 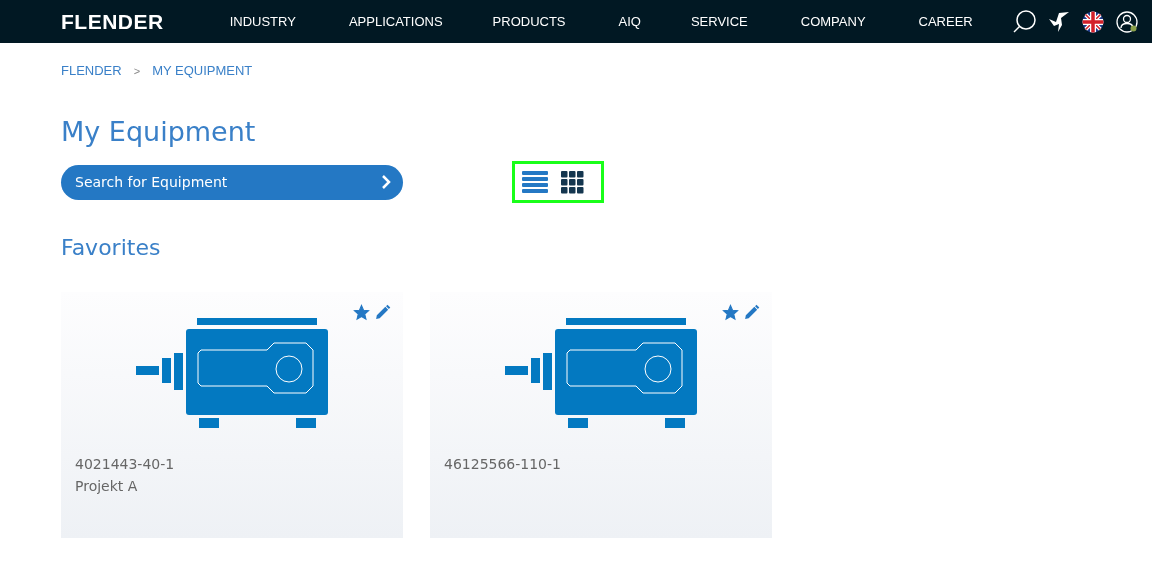 What do you see at coordinates (232, 182) in the screenshot?
I see `search-button: Search for Equipment` at bounding box center [232, 182].